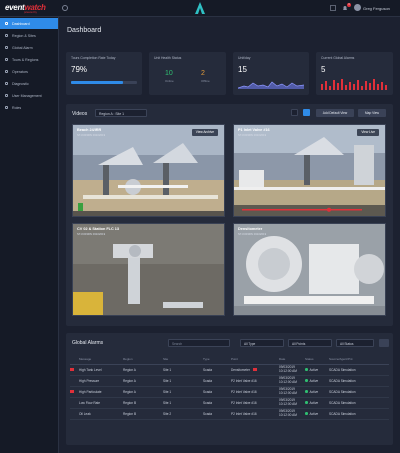 The image size is (400, 453). Describe the element at coordinates (203, 73) in the screenshot. I see `offline-count: 2` at that location.